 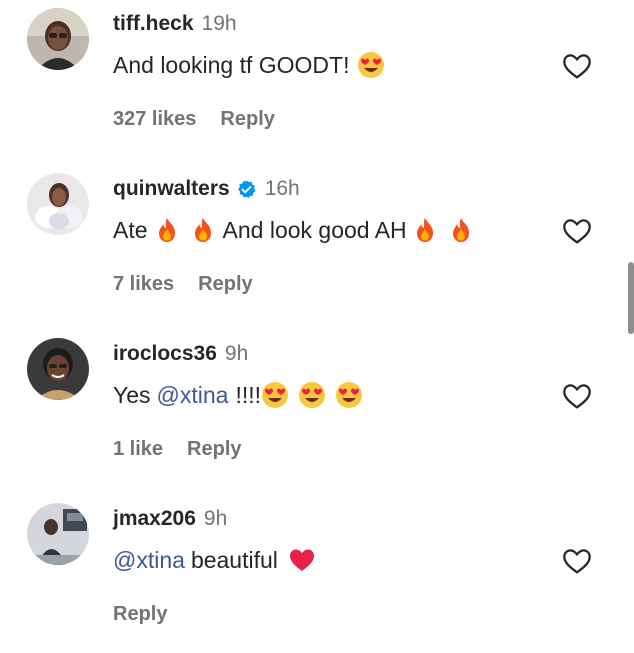 I want to click on username: jmax206, so click(x=154, y=519).